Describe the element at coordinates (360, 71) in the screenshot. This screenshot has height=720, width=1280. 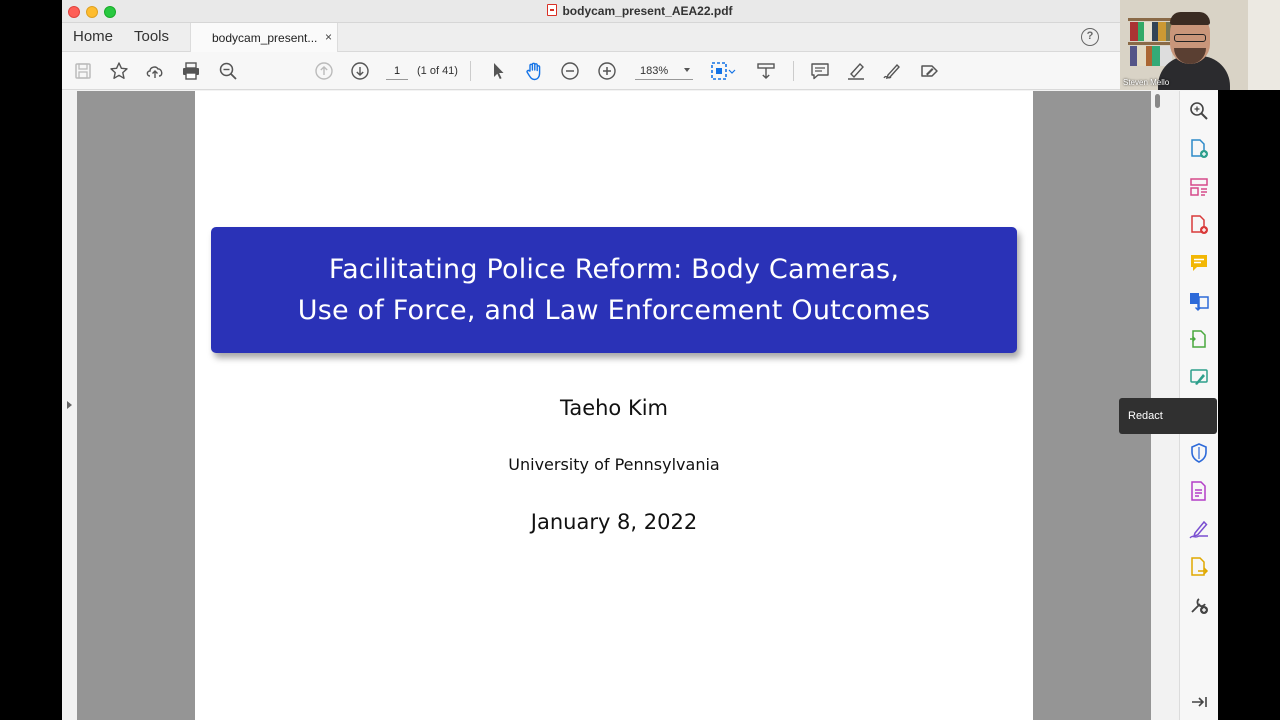
I see `next-page-icon` at that location.